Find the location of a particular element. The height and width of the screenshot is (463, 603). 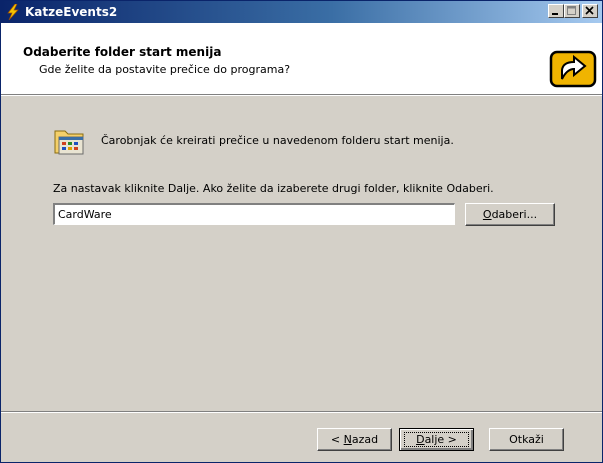

maximize-button is located at coordinates (572, 11).